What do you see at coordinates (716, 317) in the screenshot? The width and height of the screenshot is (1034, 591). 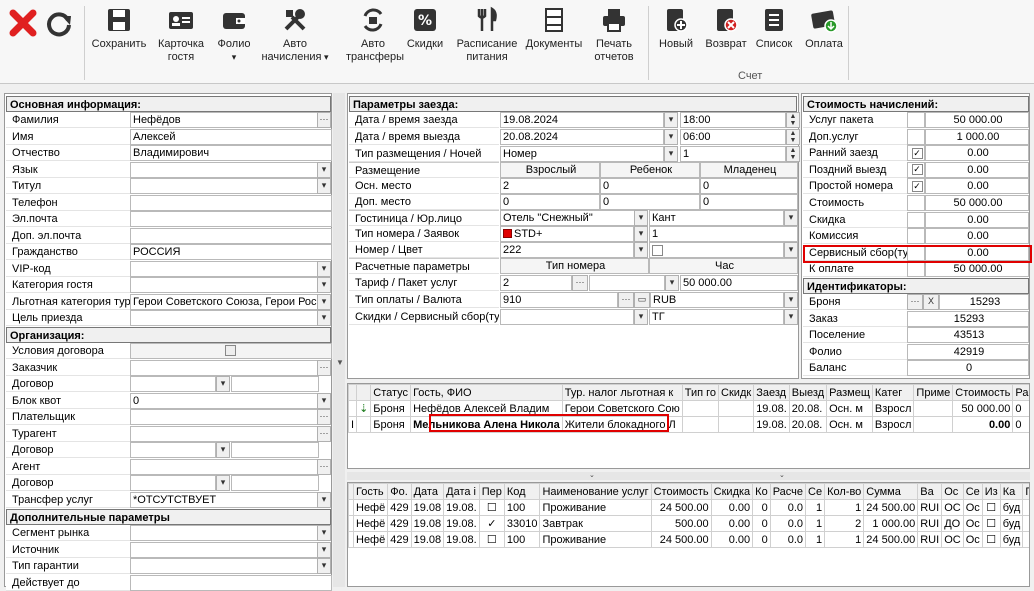 I see `service-fee-field: ТГ` at bounding box center [716, 317].